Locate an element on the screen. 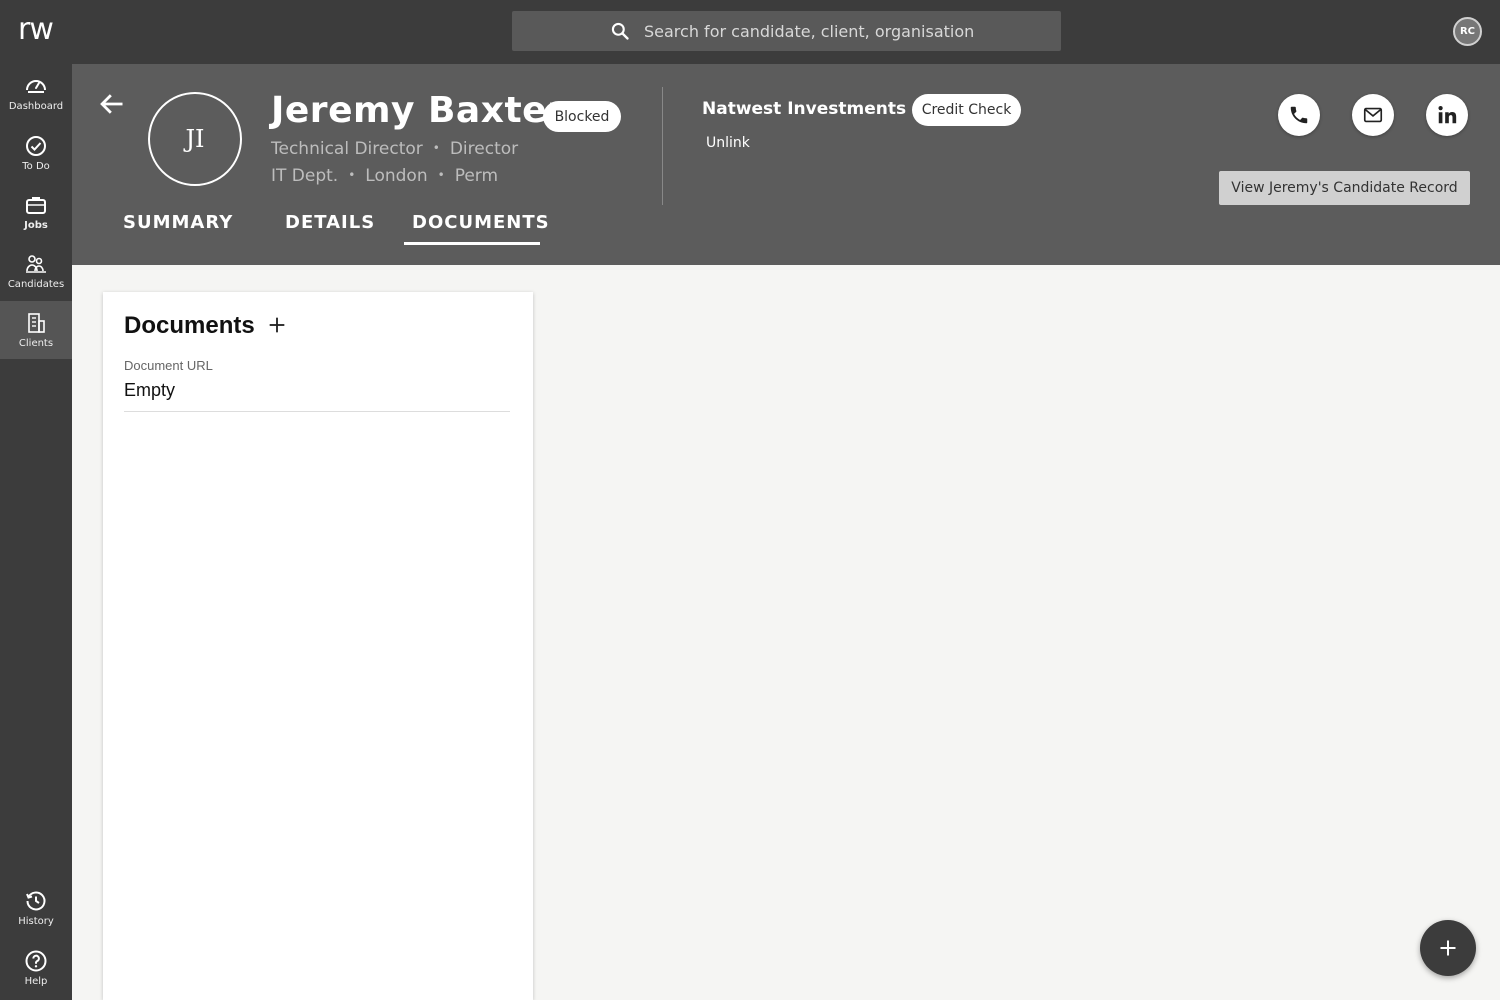  tab-summary: SUMMARY is located at coordinates (178, 222).